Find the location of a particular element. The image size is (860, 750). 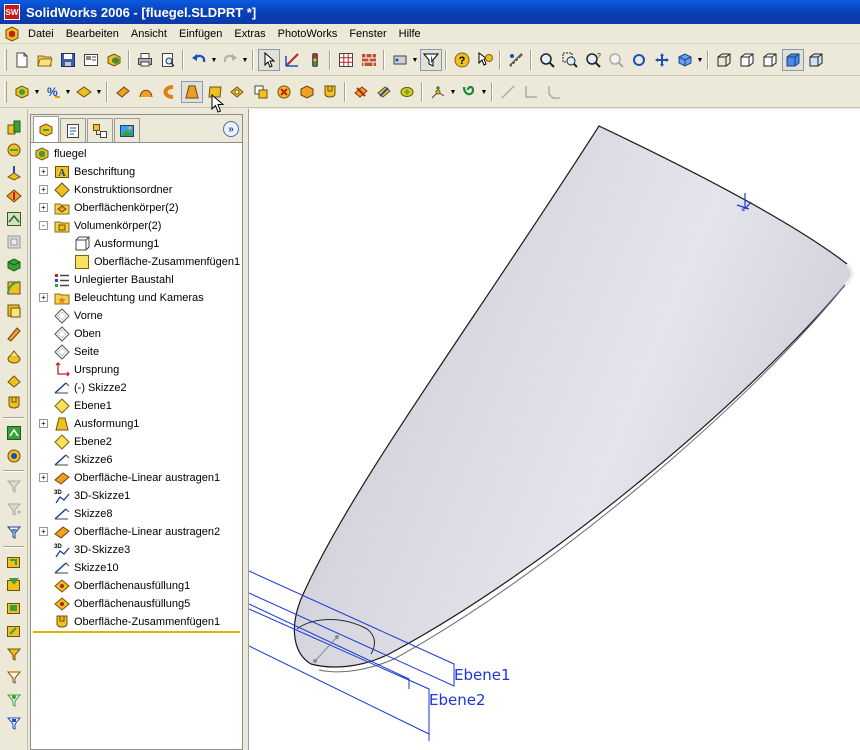

plane-label-ebene2: Ebene2 is located at coordinates (457, 700).